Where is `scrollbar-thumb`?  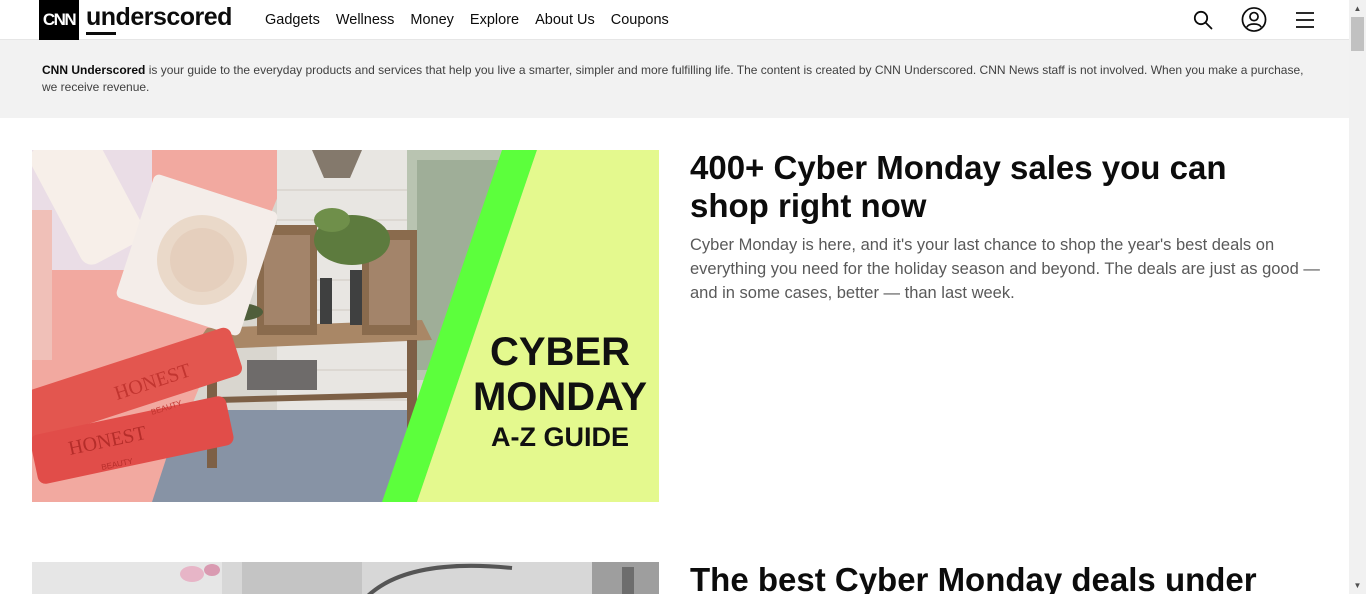 scrollbar-thumb is located at coordinates (1357, 34).